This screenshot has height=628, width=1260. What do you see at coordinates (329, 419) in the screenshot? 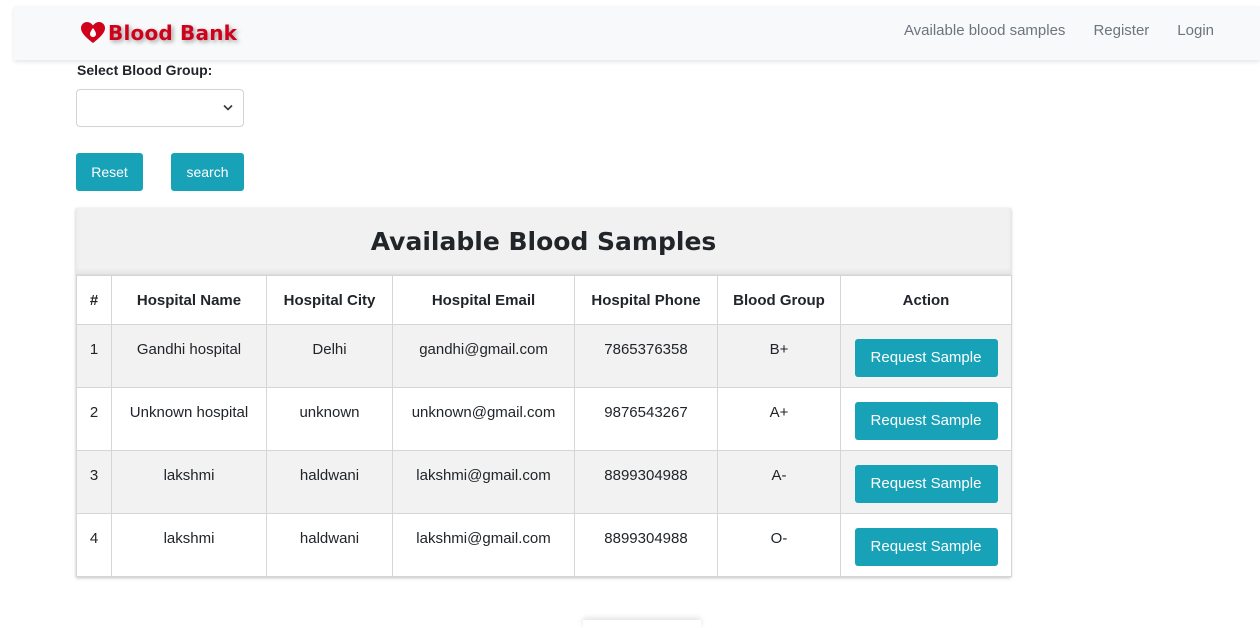
I see `cell-hospital-city: unknown` at bounding box center [329, 419].